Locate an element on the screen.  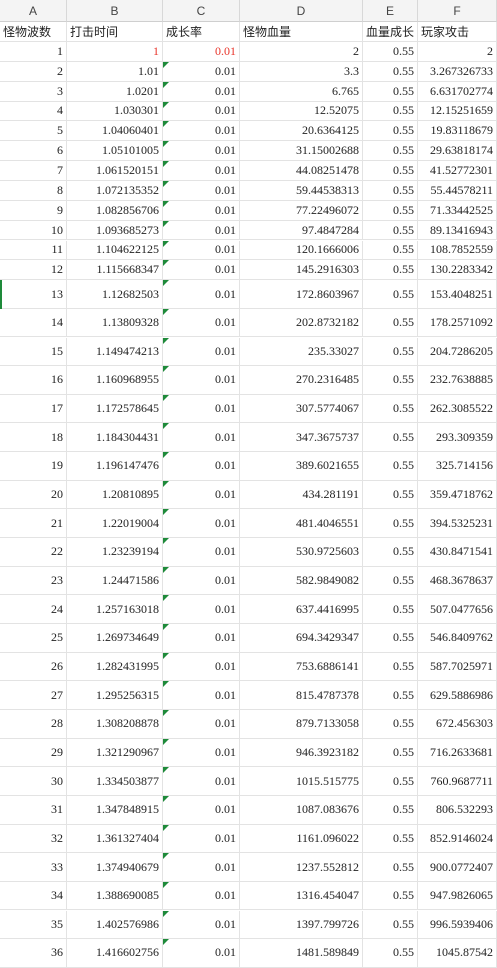
cell-monster-hp: 1397.799726 is located at coordinates (301, 925).